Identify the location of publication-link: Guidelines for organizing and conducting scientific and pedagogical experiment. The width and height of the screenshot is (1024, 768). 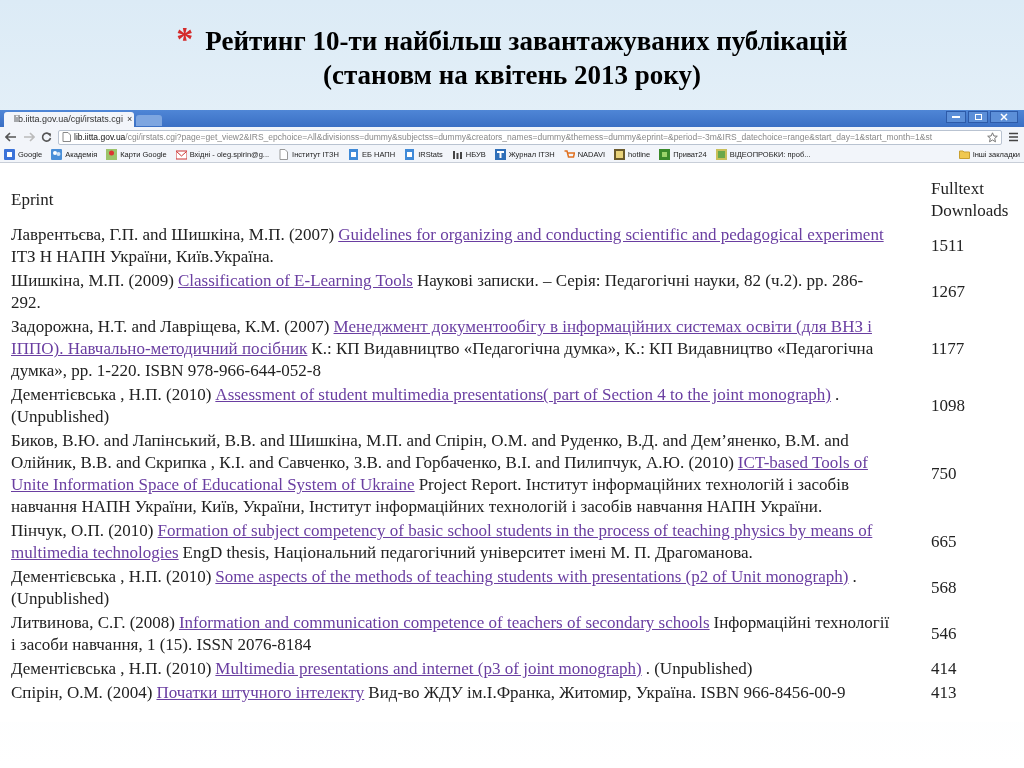
(611, 235).